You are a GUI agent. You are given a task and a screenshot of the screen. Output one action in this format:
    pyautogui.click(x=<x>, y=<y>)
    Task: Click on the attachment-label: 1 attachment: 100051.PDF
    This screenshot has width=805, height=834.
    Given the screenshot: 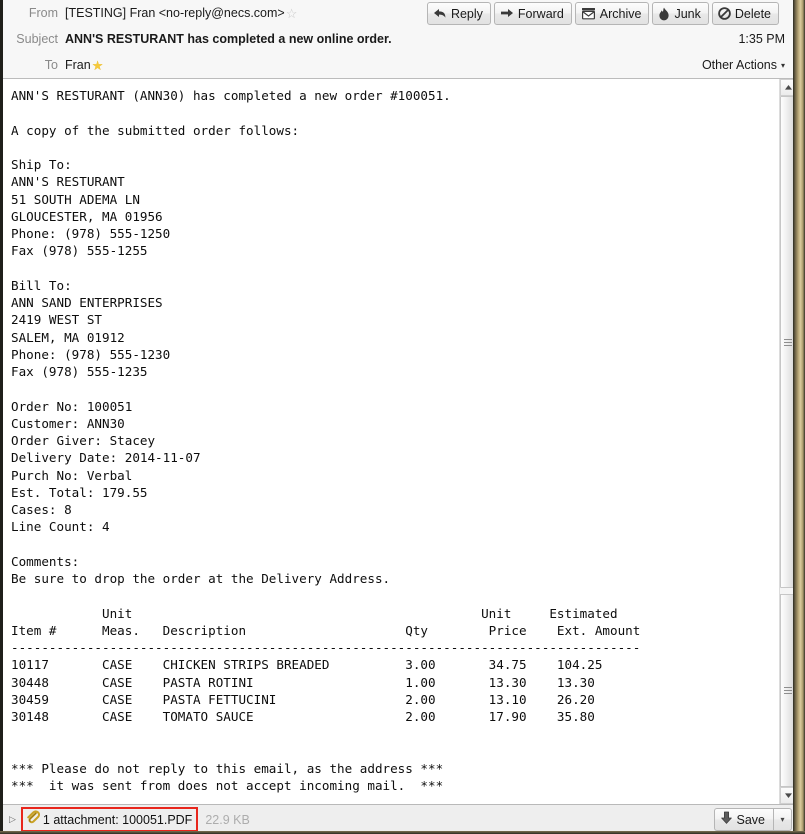 What is the action you would take?
    pyautogui.click(x=117, y=819)
    